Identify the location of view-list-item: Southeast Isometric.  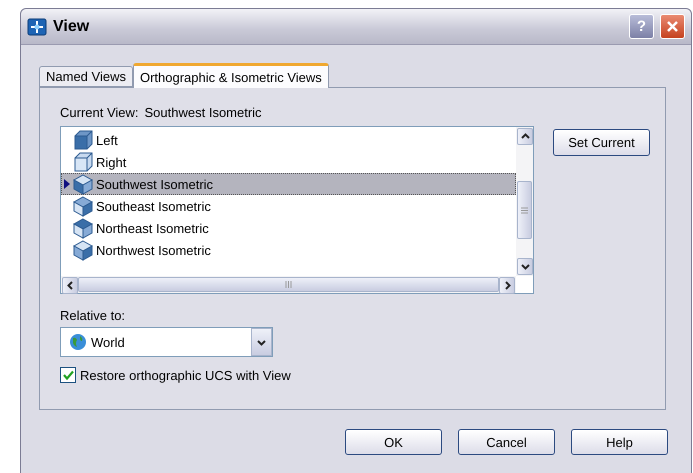
(288, 206).